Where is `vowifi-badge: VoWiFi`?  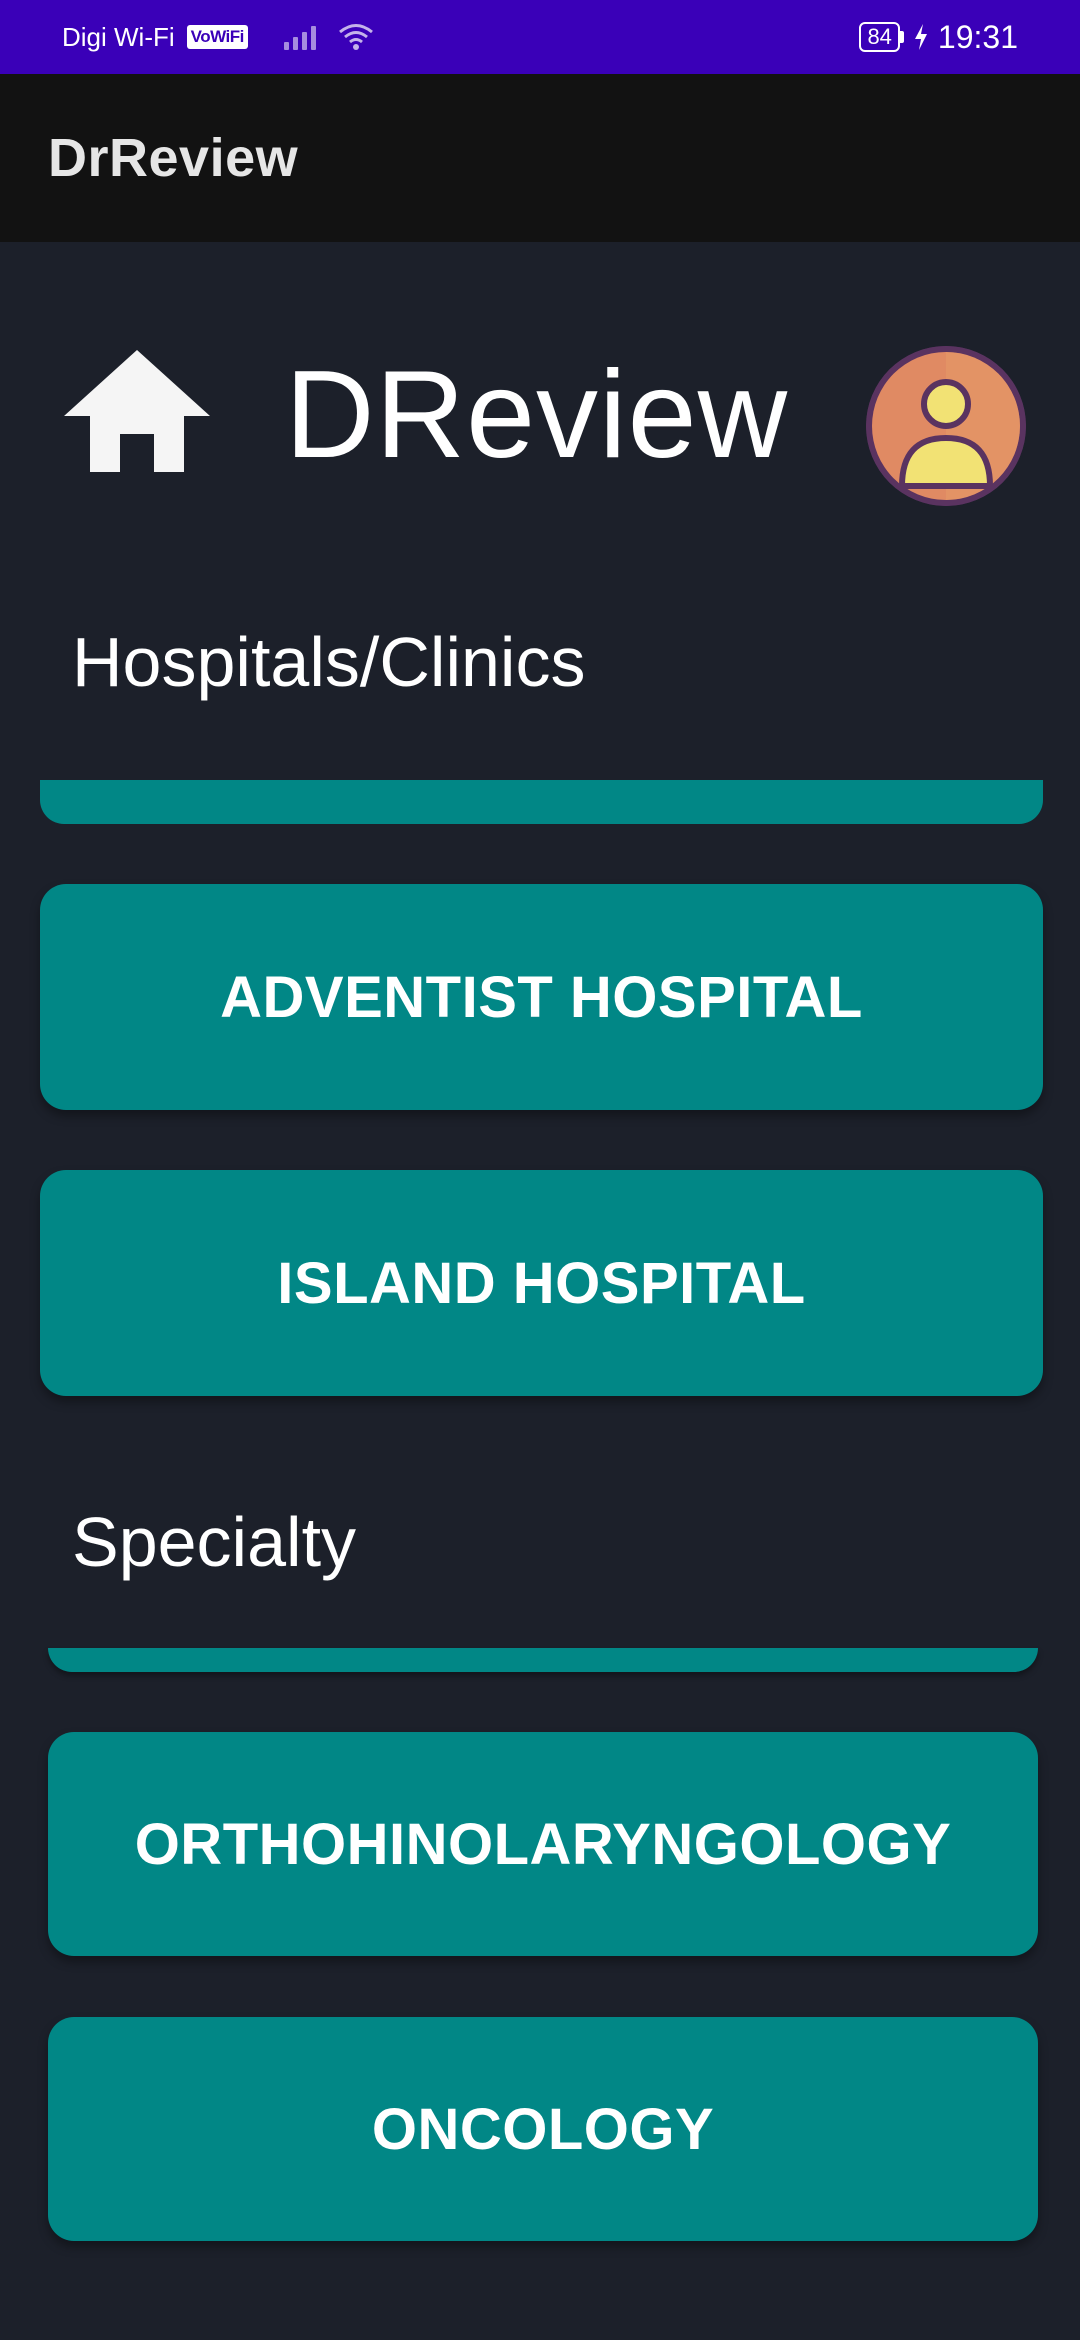
vowifi-badge: VoWiFi is located at coordinates (217, 37).